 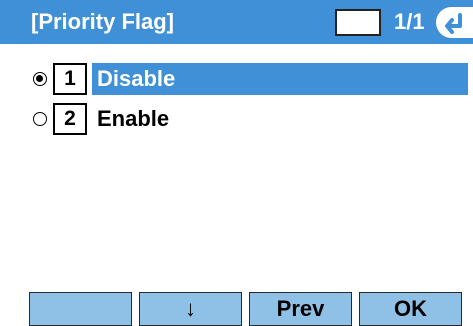 What do you see at coordinates (236, 119) in the screenshot?
I see `menu-item-enable: 2 Enable` at bounding box center [236, 119].